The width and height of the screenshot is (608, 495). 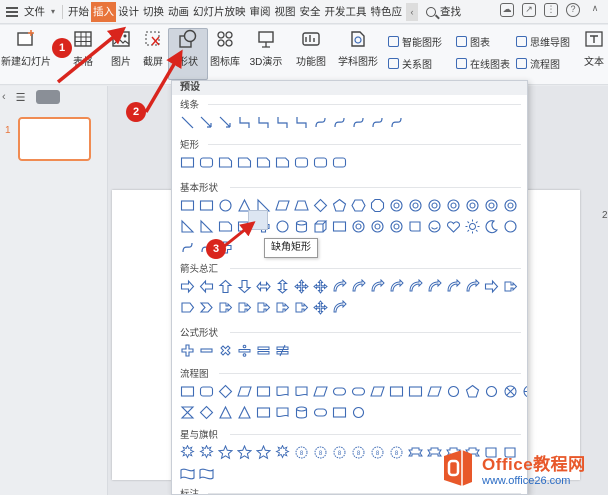 I want to click on hamburger-icon, so click(x=12, y=11).